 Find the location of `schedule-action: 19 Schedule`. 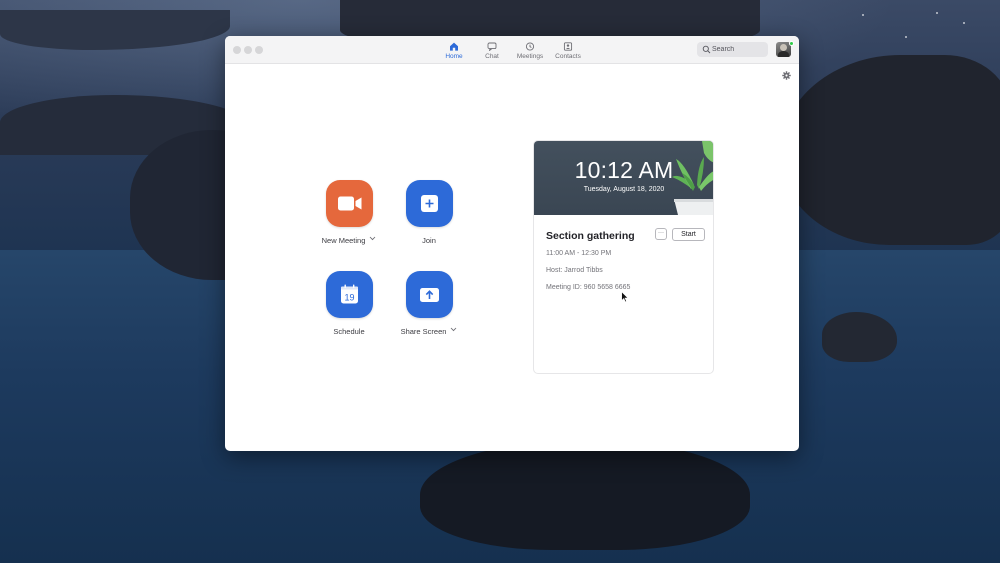

schedule-action: 19 Schedule is located at coordinates (349, 305).